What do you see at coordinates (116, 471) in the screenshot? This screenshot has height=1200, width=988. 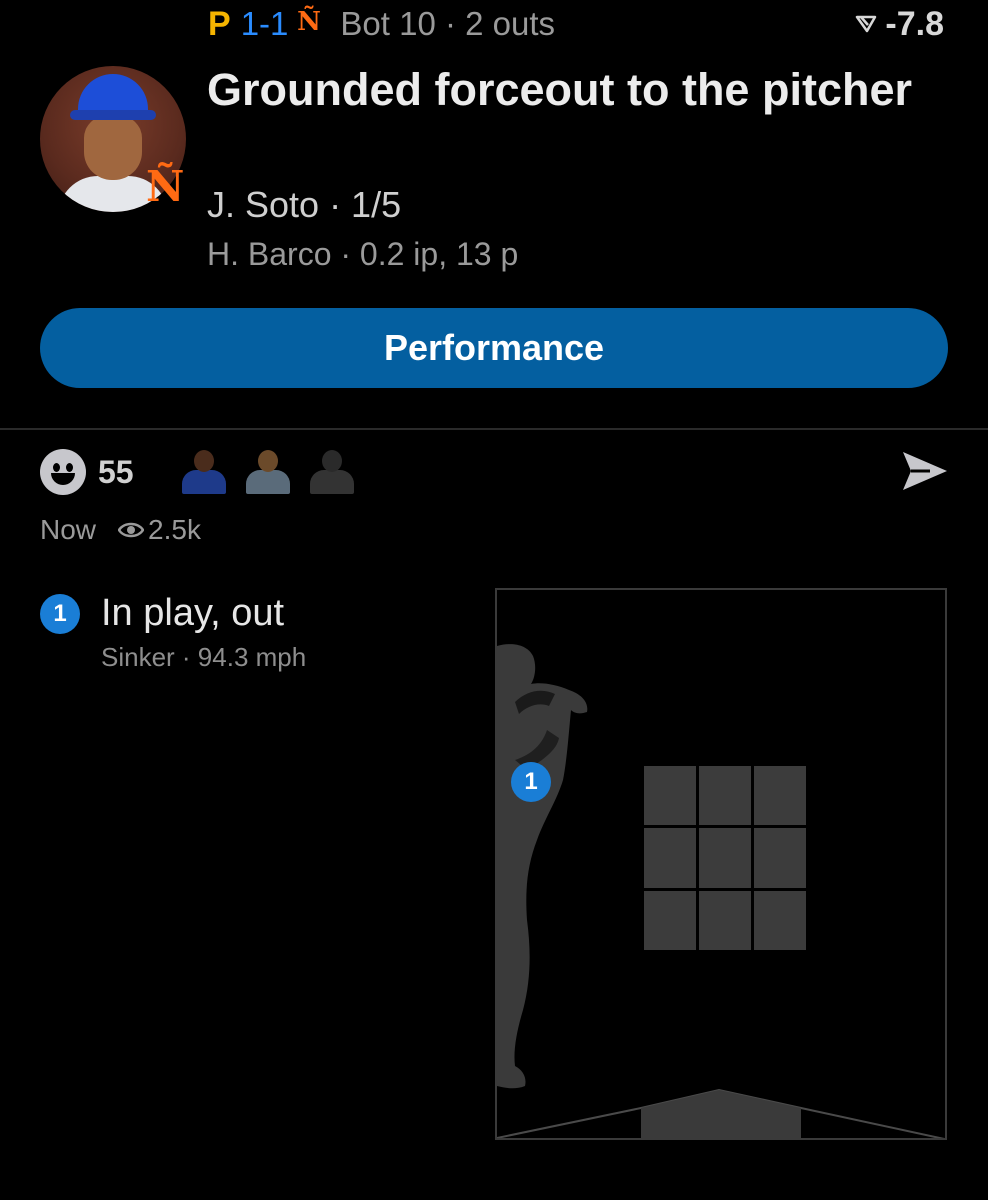 I see `reaction-count: 55` at bounding box center [116, 471].